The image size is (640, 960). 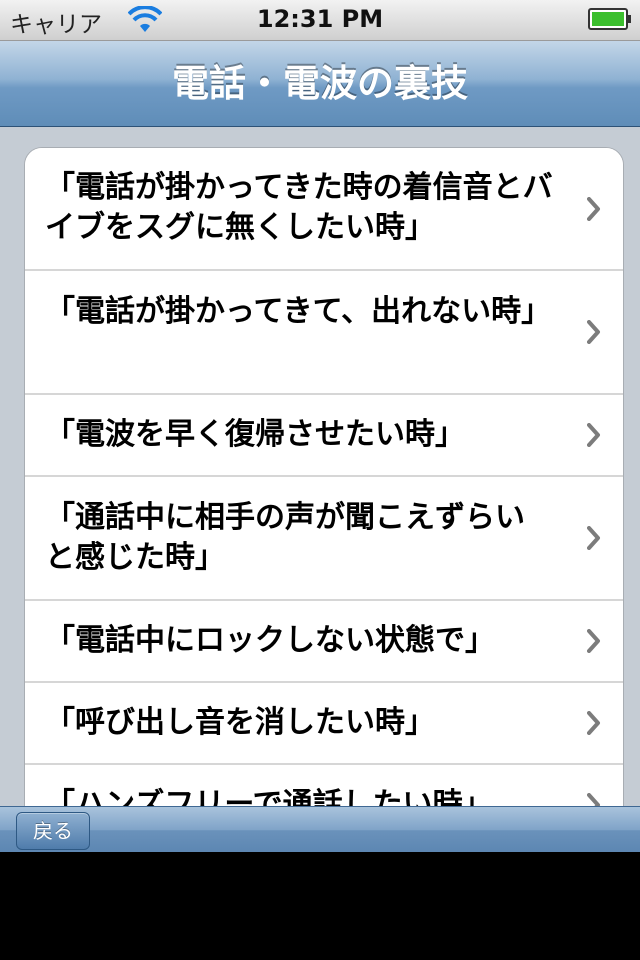 I want to click on list-item: 「通話中に相手の声が聞こえずらいと感じた時」, so click(x=324, y=539).